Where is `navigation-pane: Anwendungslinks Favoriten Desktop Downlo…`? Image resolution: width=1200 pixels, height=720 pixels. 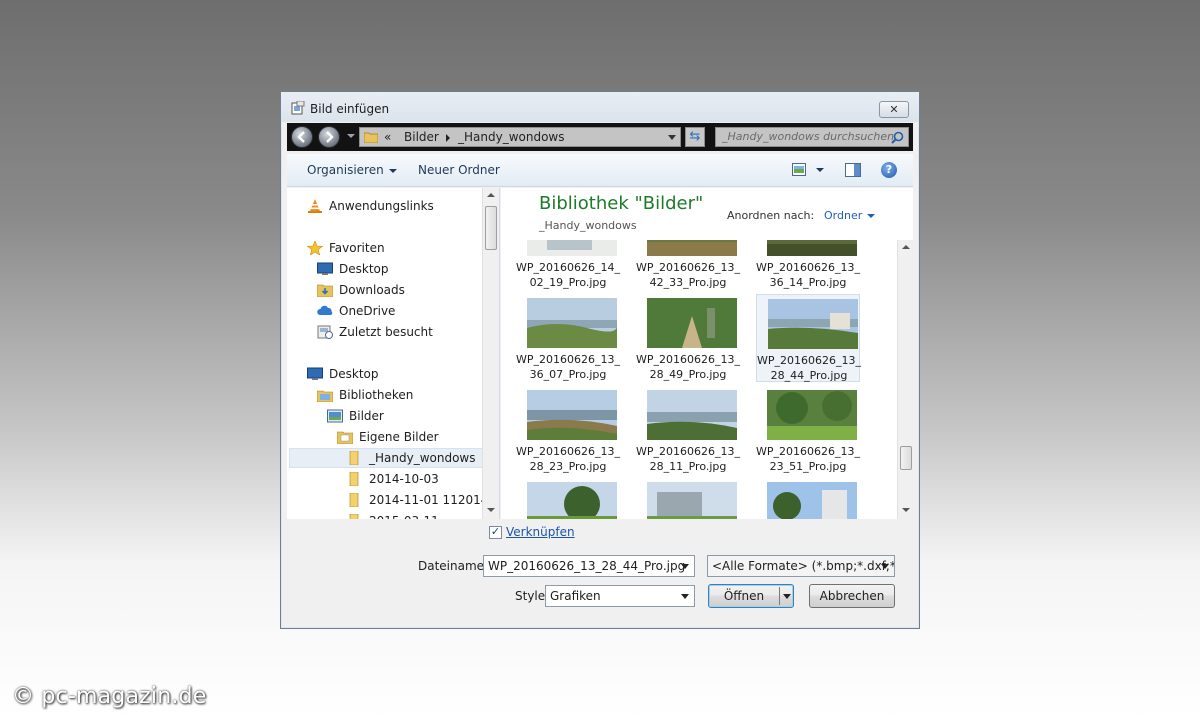 navigation-pane: Anwendungslinks Favoriten Desktop Downlo… is located at coordinates (393, 353).